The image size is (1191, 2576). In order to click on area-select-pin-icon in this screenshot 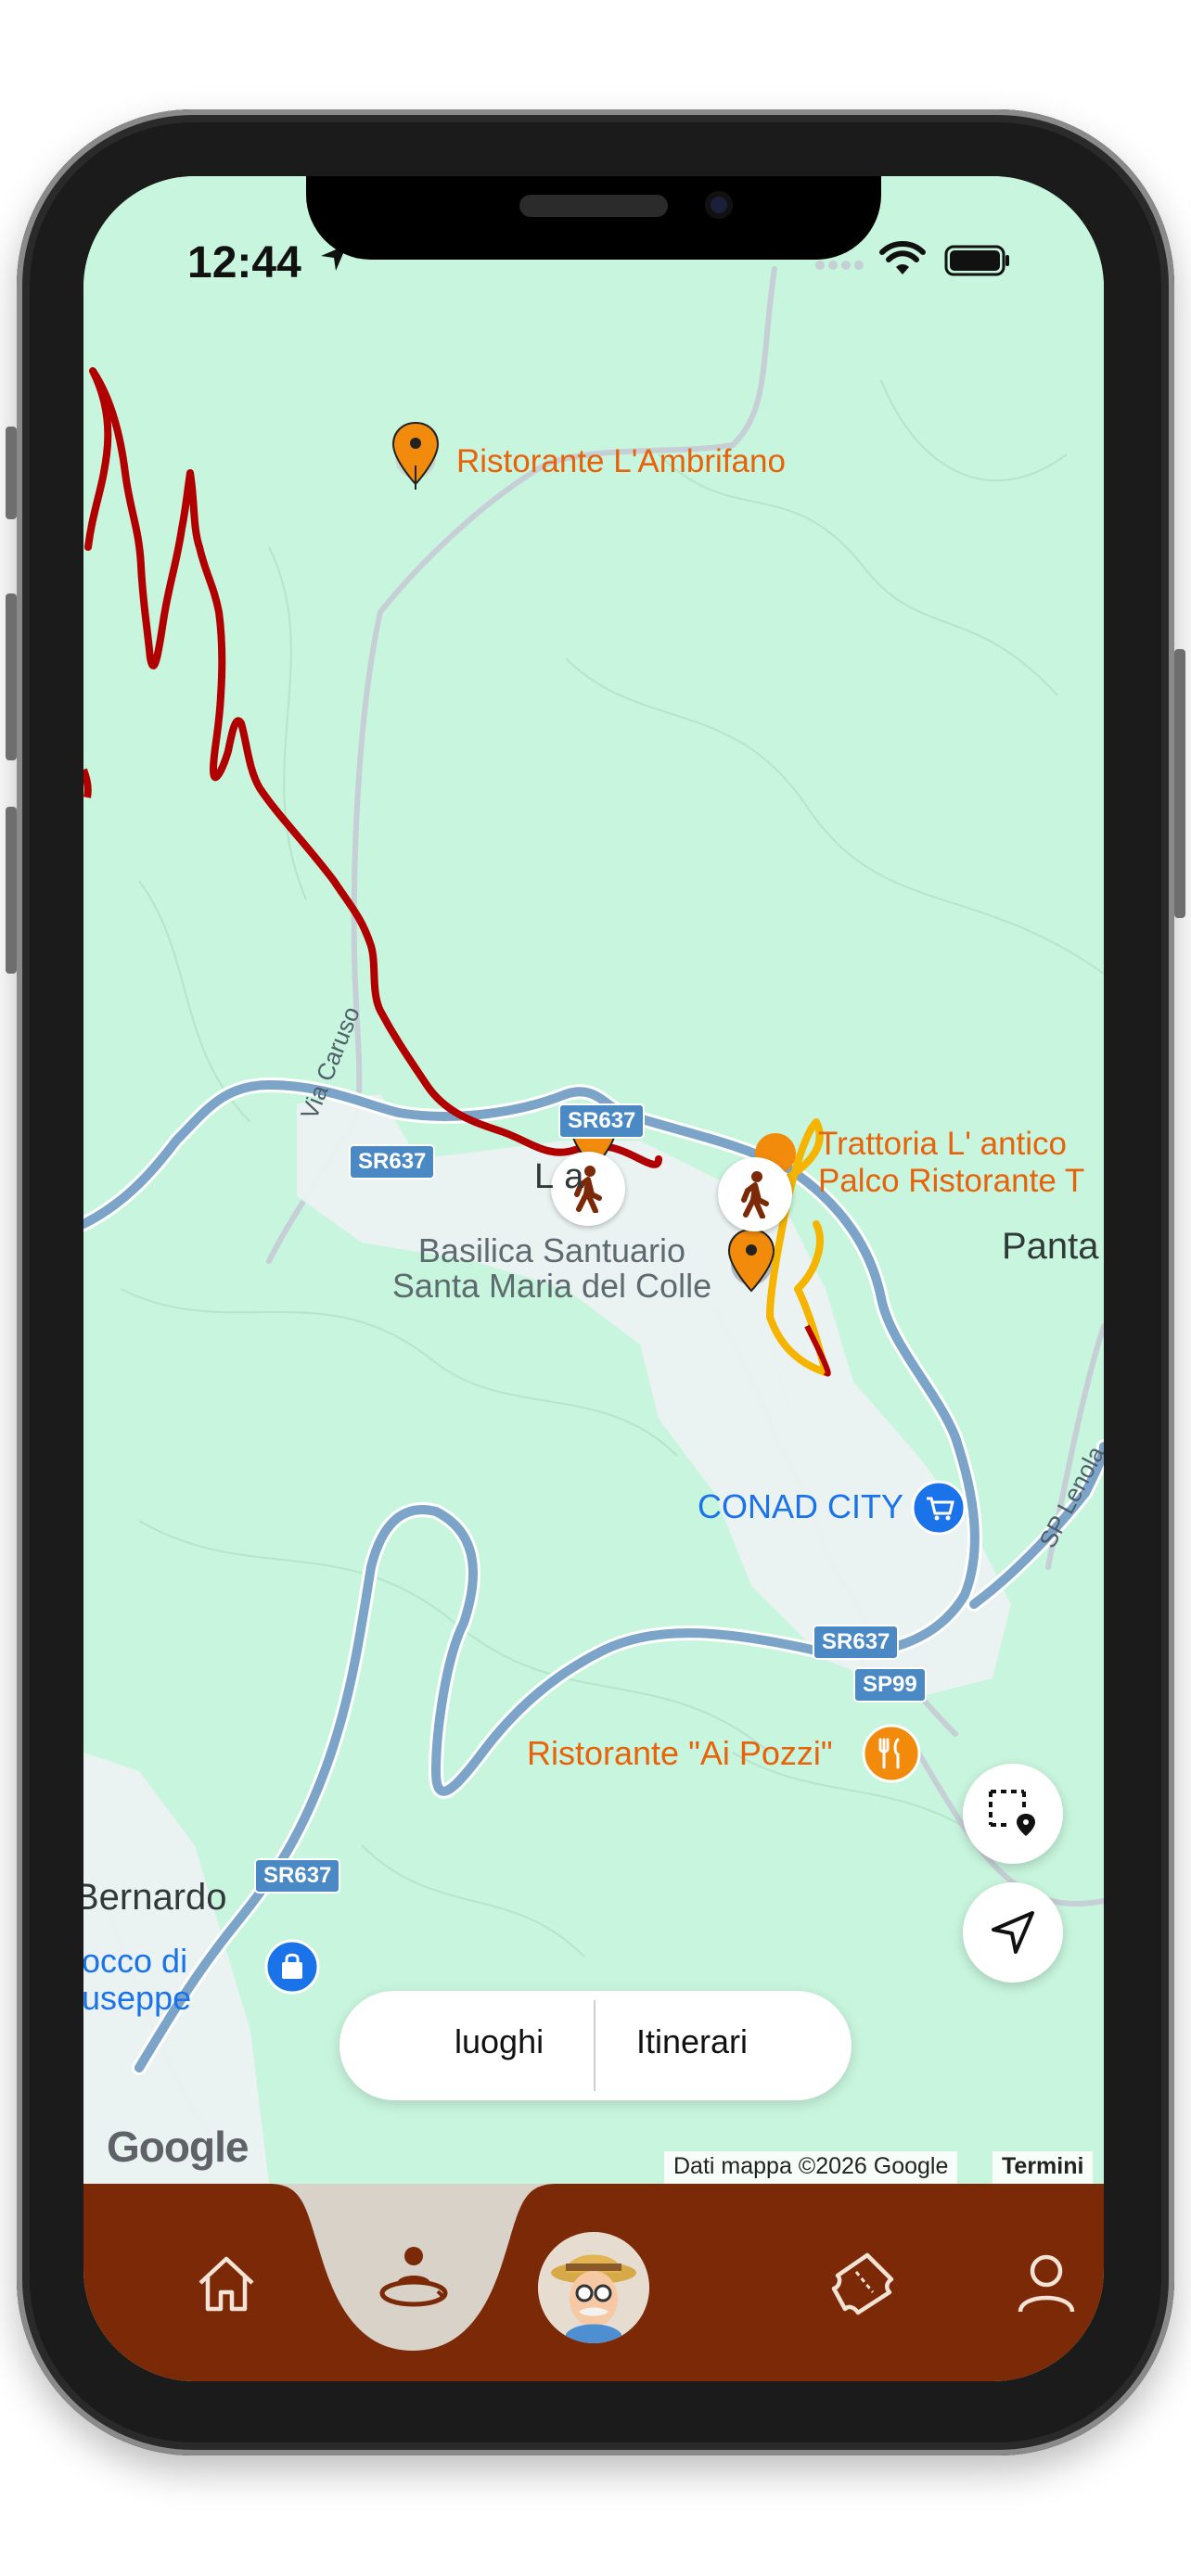, I will do `click(1012, 1813)`.